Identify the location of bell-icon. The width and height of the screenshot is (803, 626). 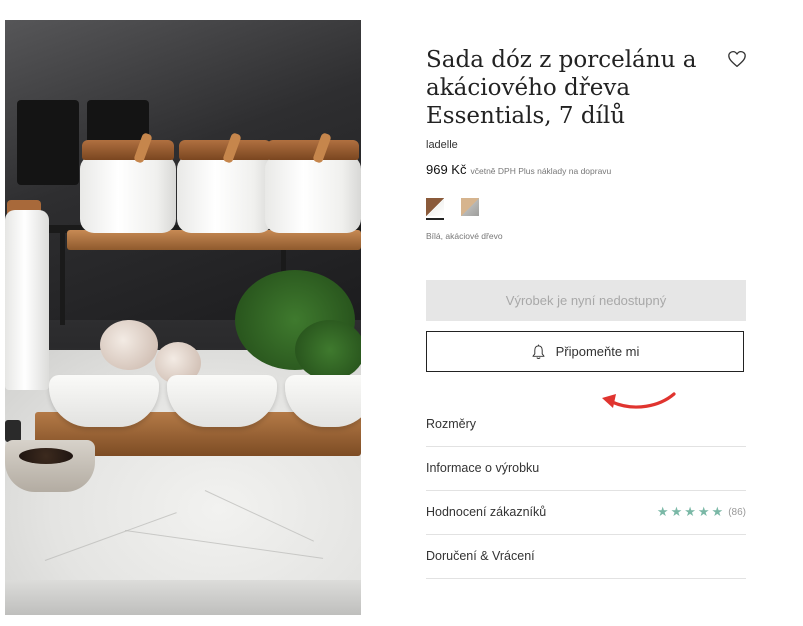
(538, 351).